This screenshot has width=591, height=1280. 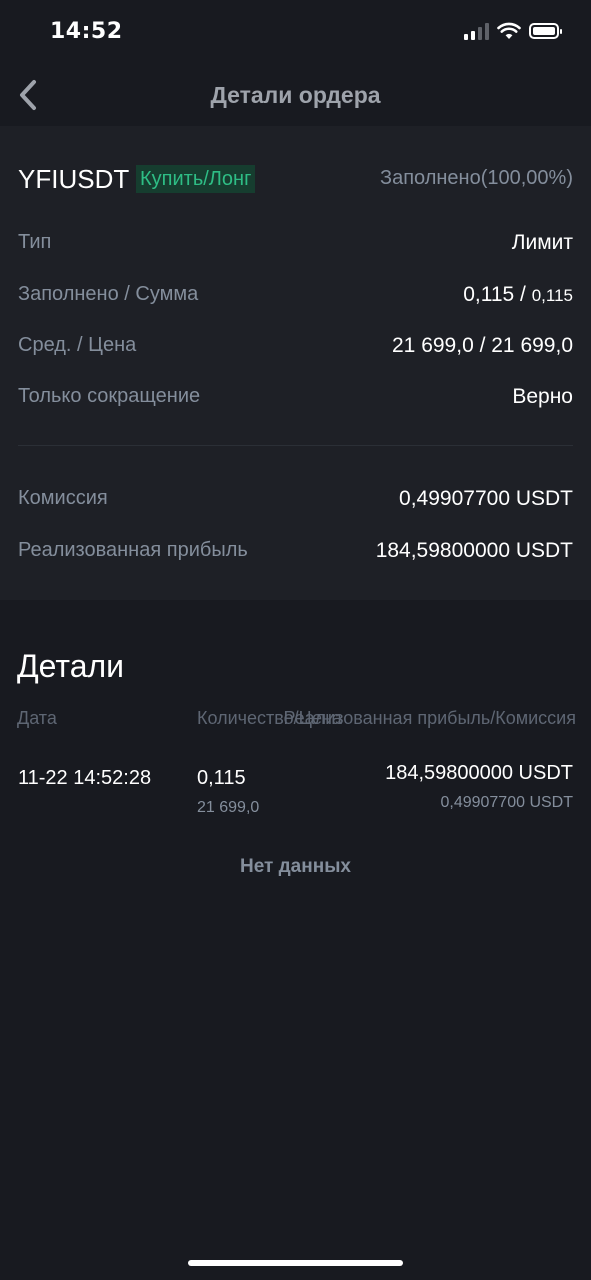 What do you see at coordinates (295, 32) in the screenshot?
I see `status-bar: 14:52` at bounding box center [295, 32].